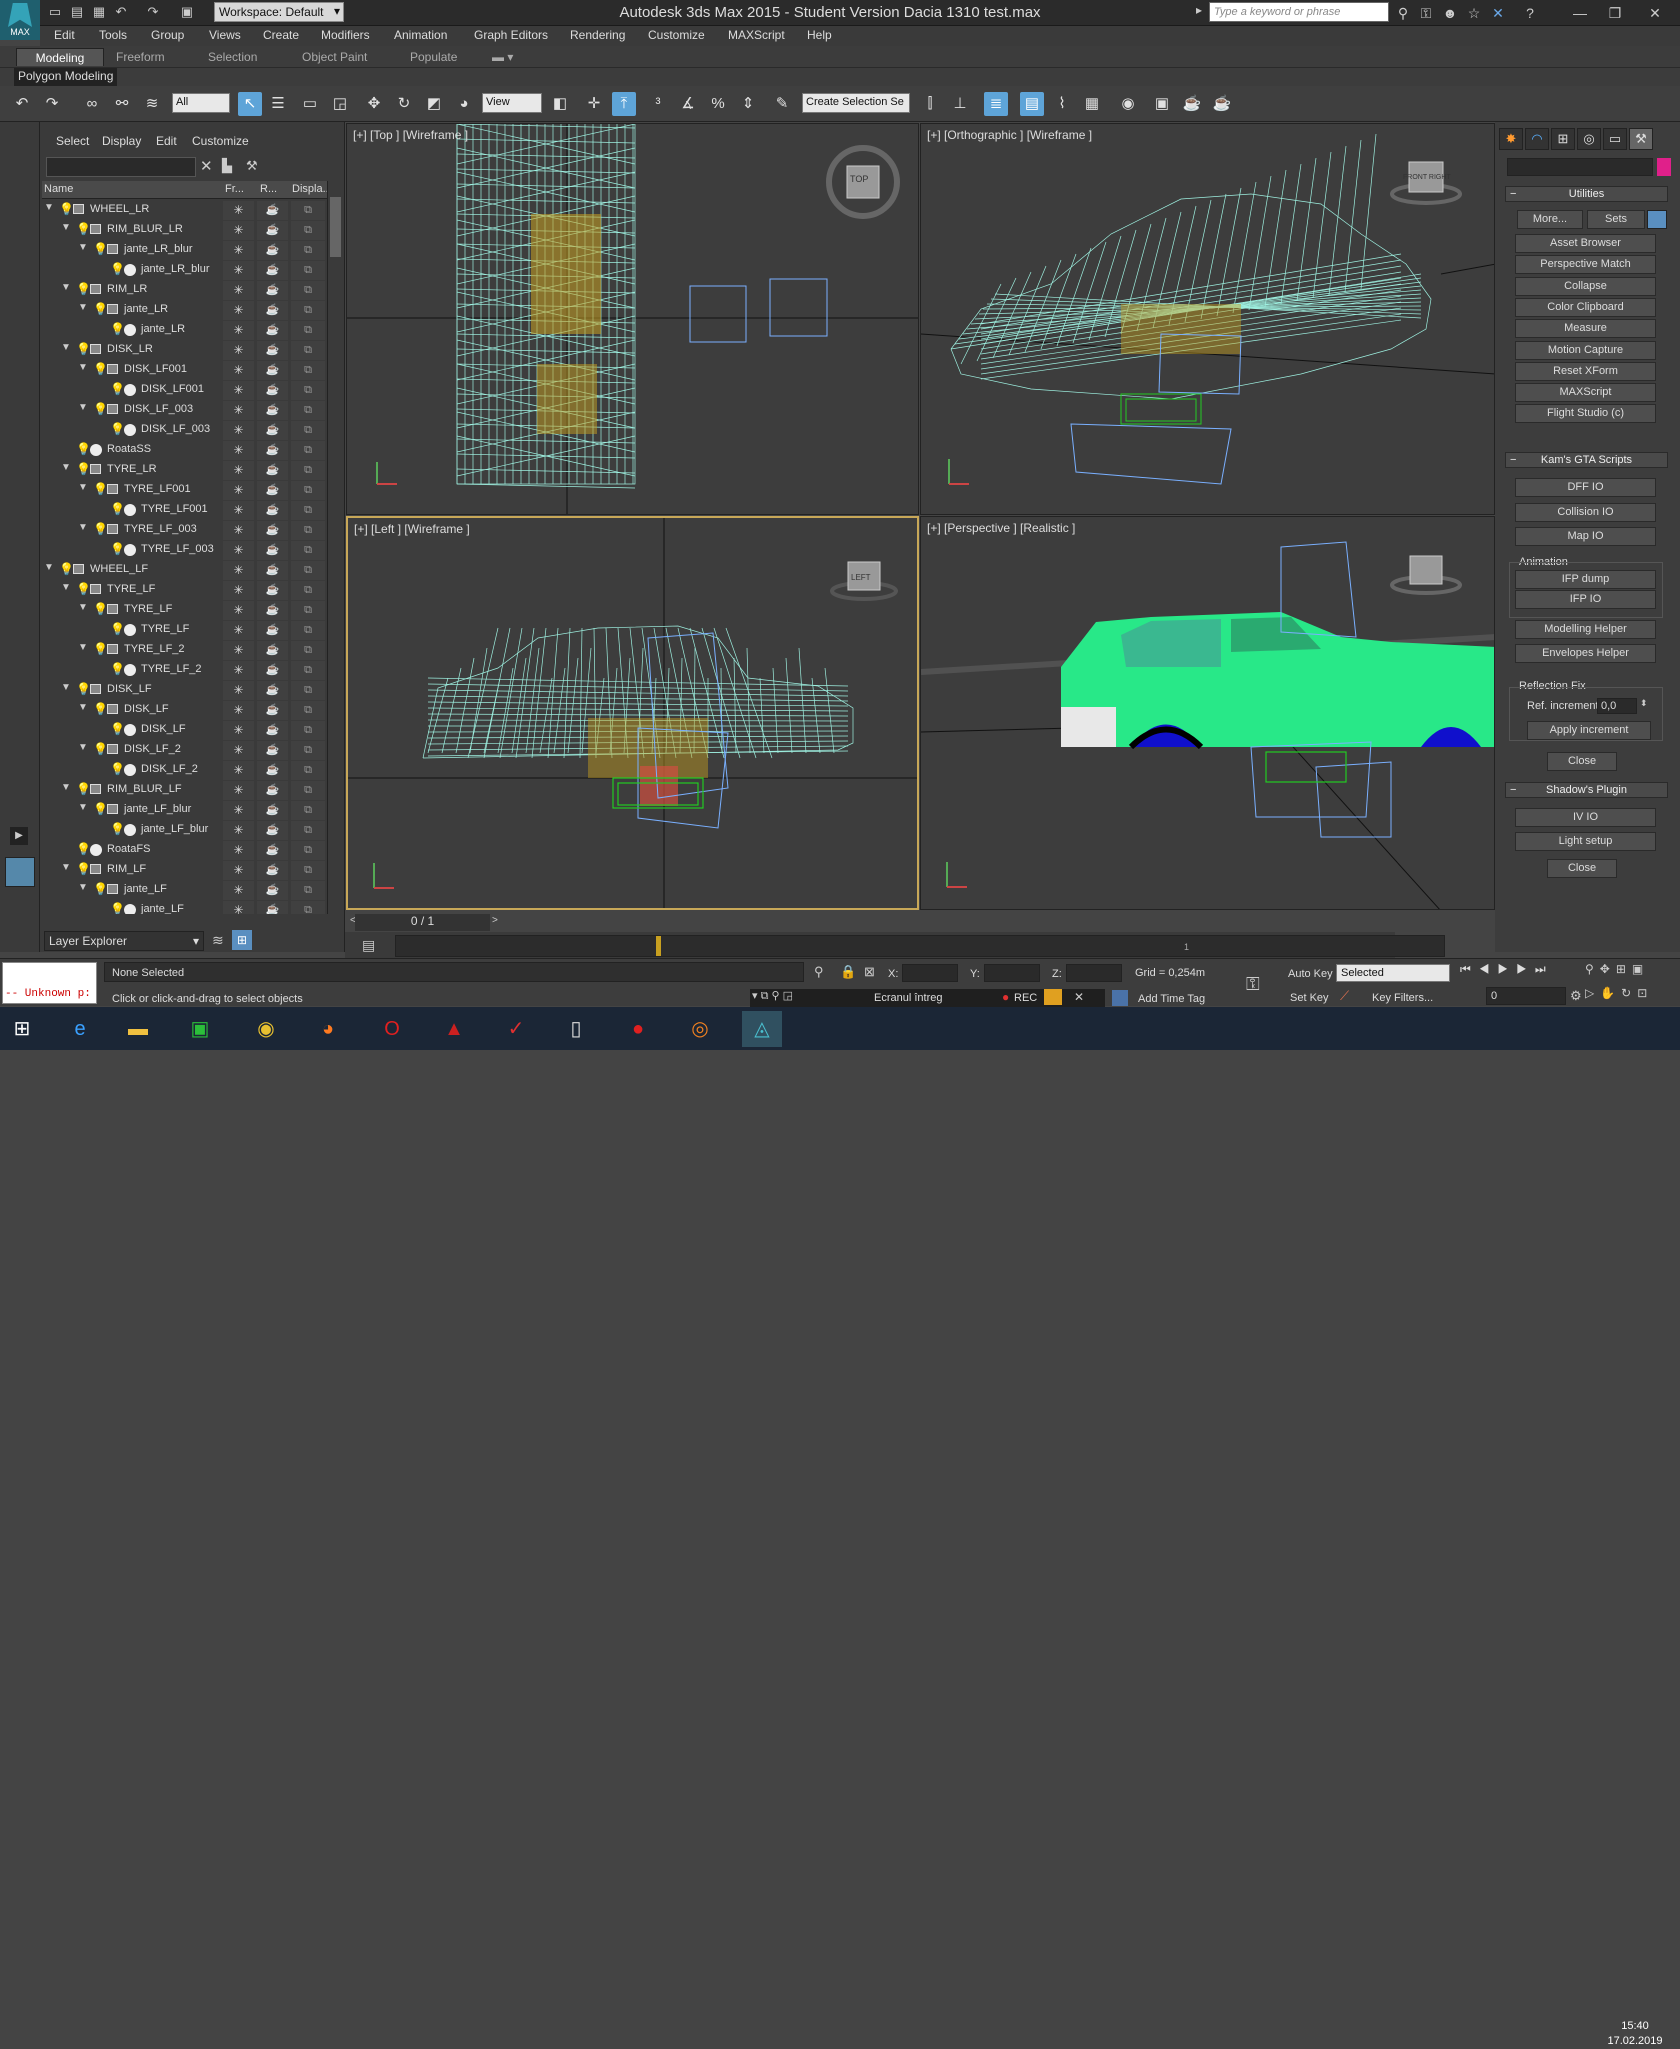  What do you see at coordinates (20, 20) in the screenshot?
I see `app-logo: MAX` at bounding box center [20, 20].